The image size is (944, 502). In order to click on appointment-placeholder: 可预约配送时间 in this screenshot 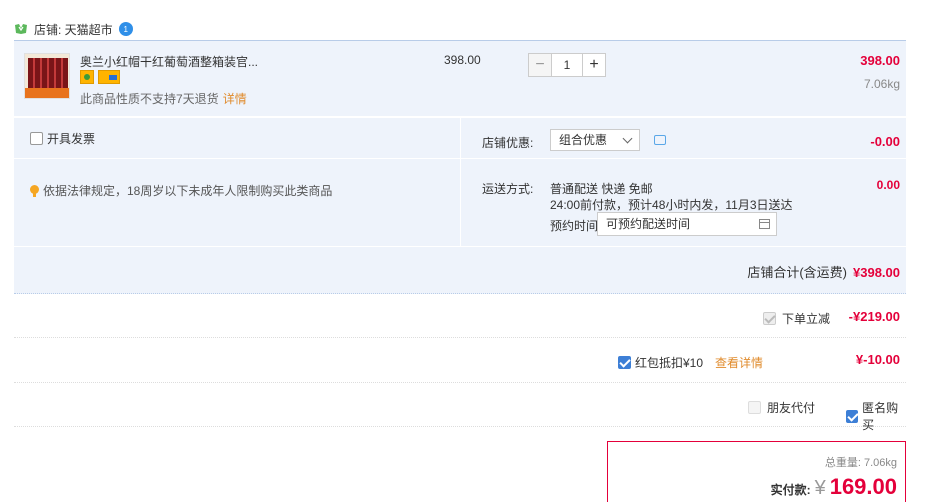, I will do `click(648, 224)`.